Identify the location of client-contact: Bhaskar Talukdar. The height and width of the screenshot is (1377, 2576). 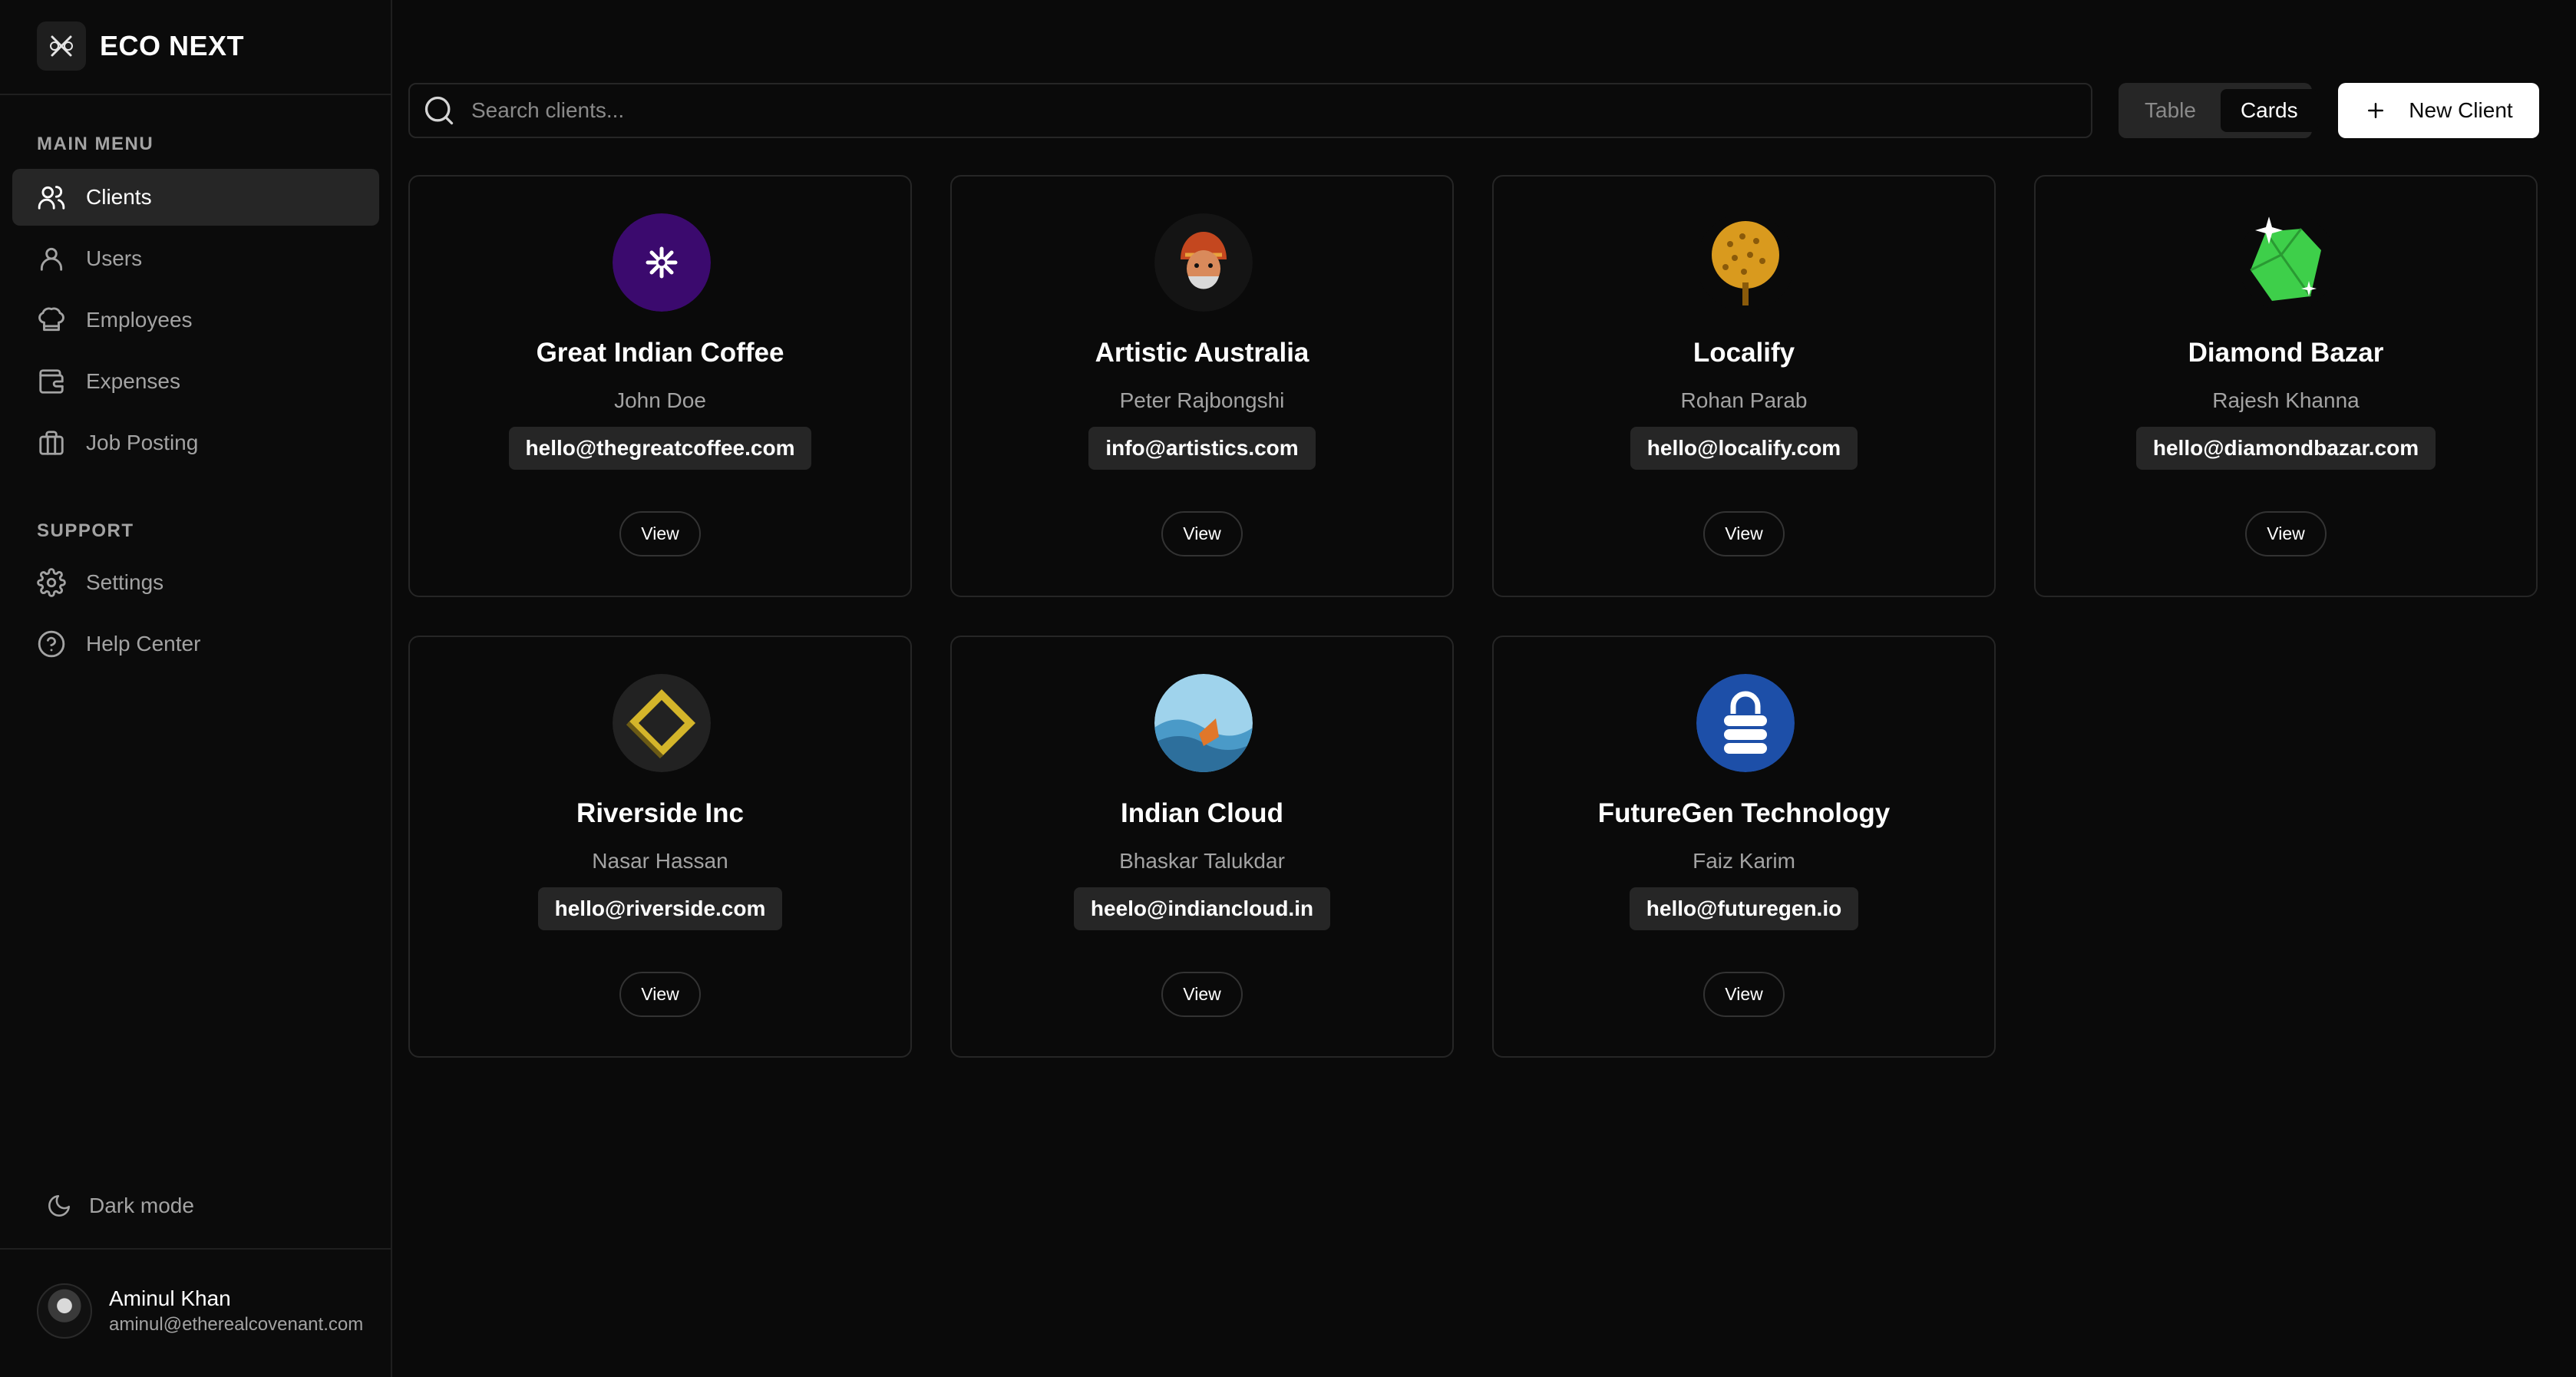
(1202, 861).